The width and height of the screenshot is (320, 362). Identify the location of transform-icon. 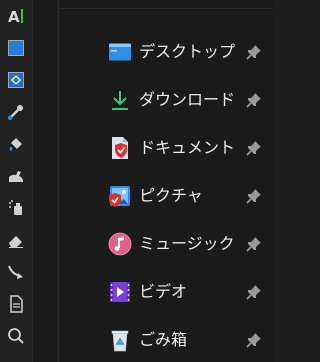
(16, 80).